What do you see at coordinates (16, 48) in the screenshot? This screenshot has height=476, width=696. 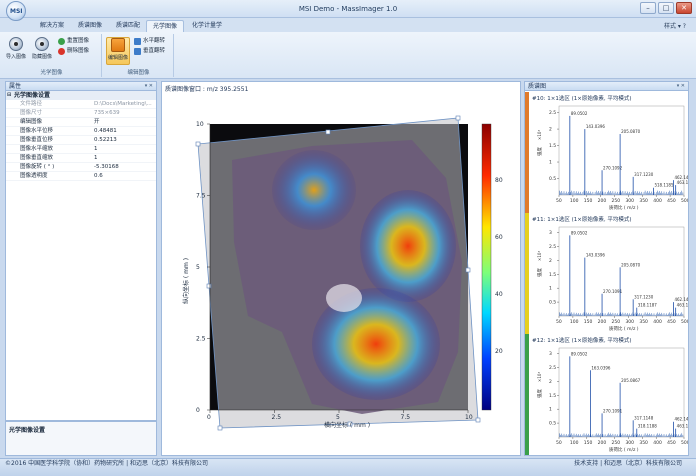 I see `import-image-button: 导入图像` at bounding box center [16, 48].